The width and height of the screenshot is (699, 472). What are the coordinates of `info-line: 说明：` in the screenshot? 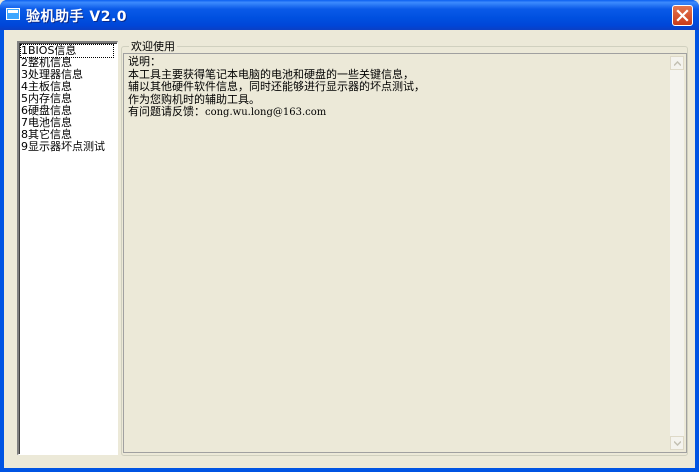 It's located at (144, 61).